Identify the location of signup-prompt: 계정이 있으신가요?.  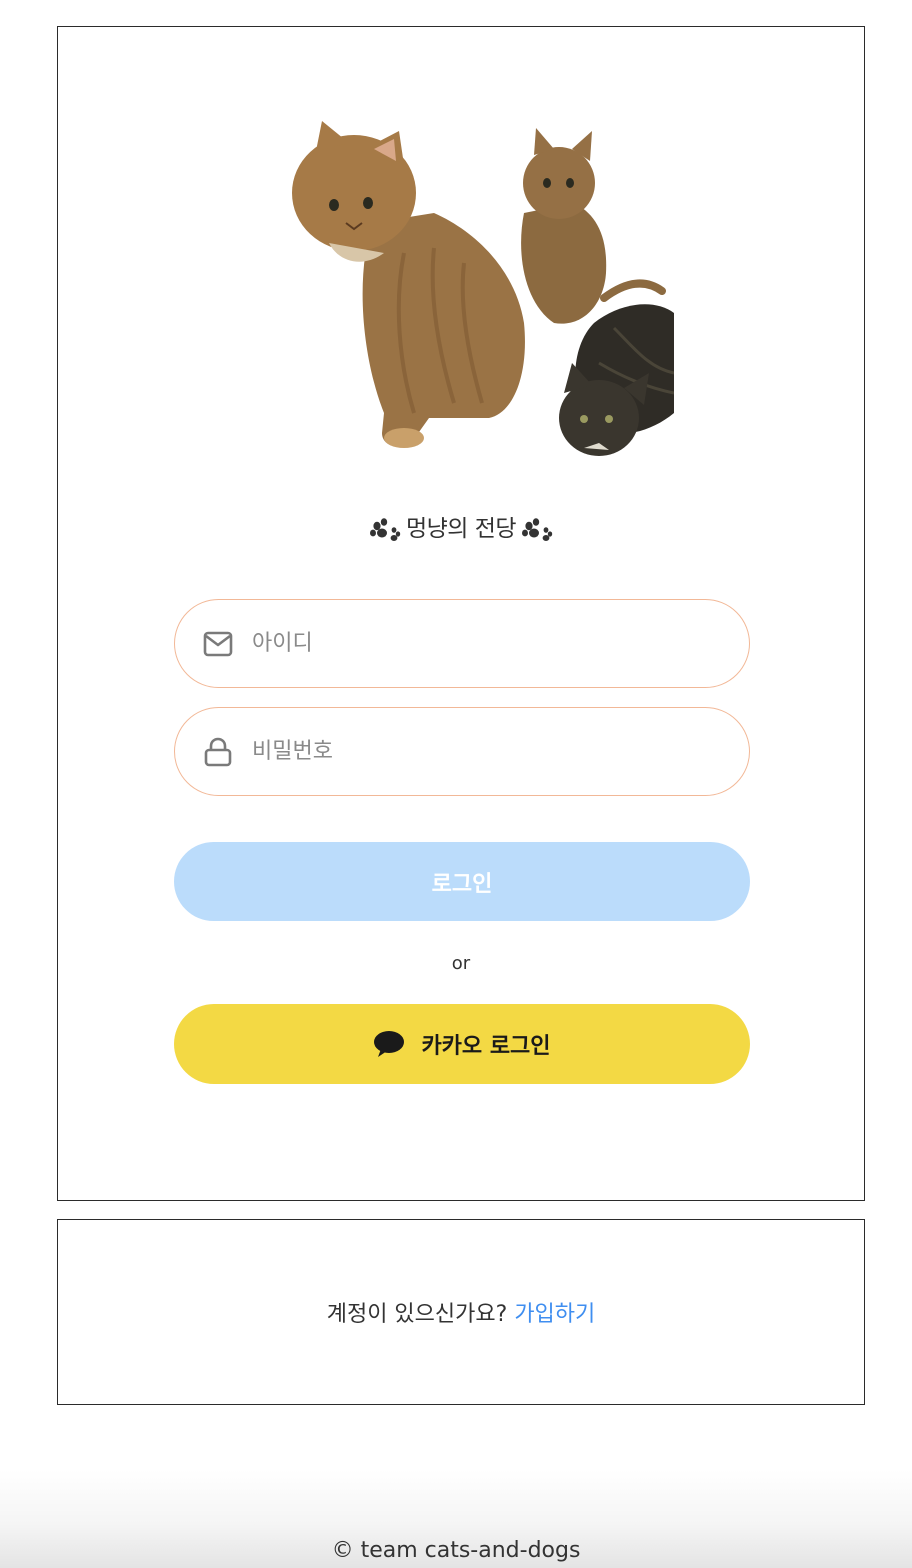
(417, 1314).